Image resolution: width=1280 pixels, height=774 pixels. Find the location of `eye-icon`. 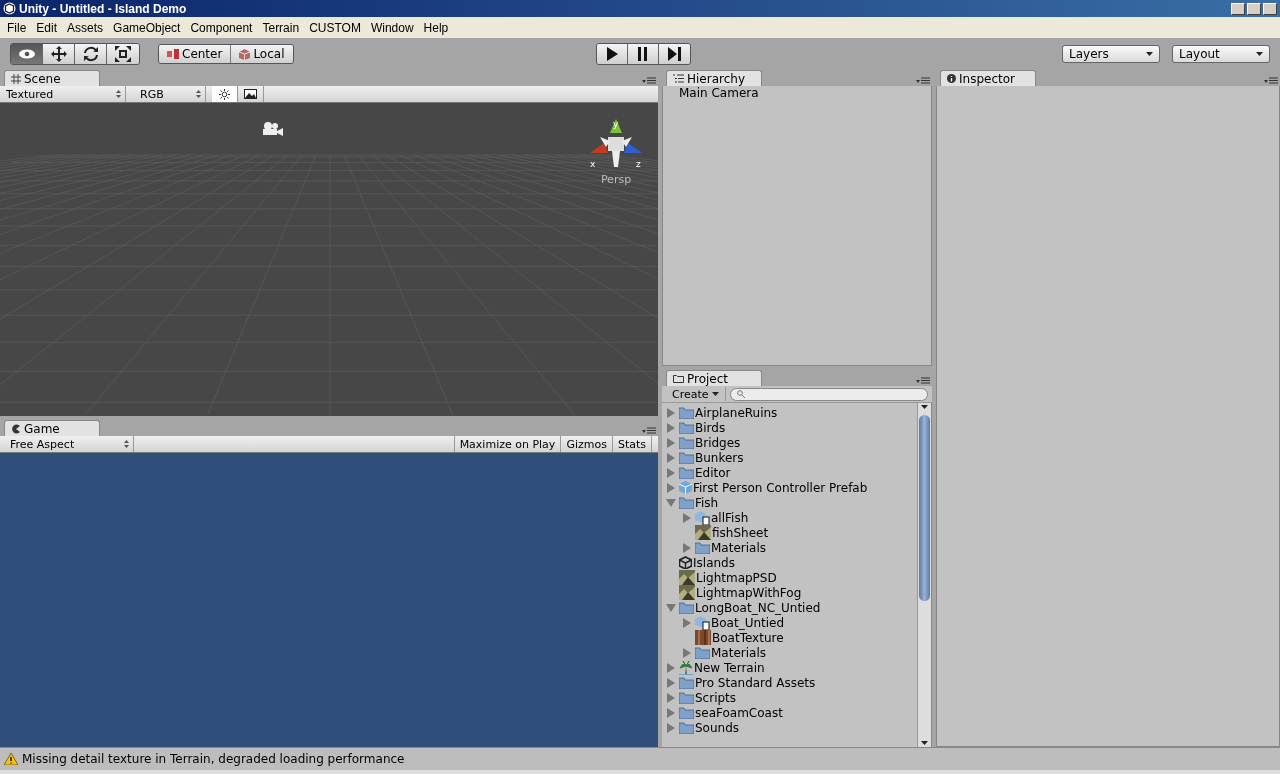

eye-icon is located at coordinates (26, 54).